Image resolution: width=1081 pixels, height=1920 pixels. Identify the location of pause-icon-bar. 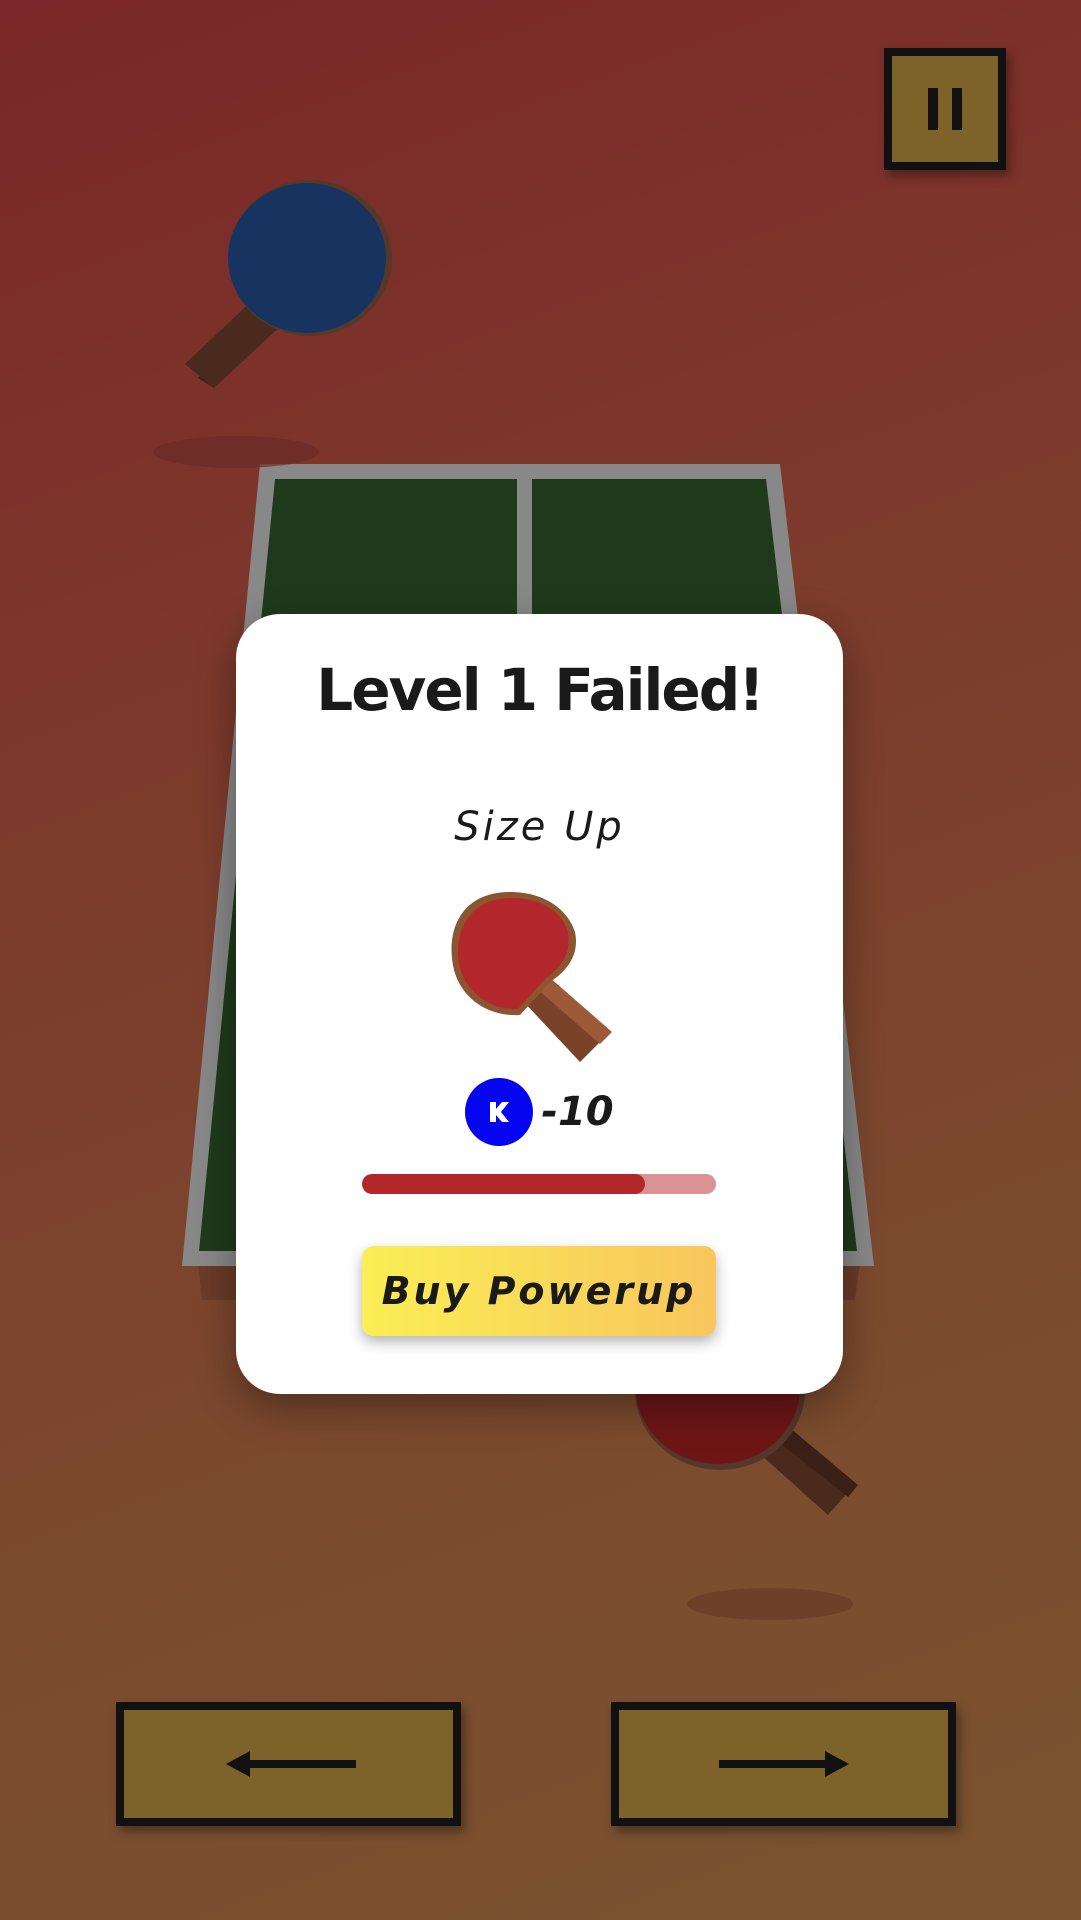
(957, 109).